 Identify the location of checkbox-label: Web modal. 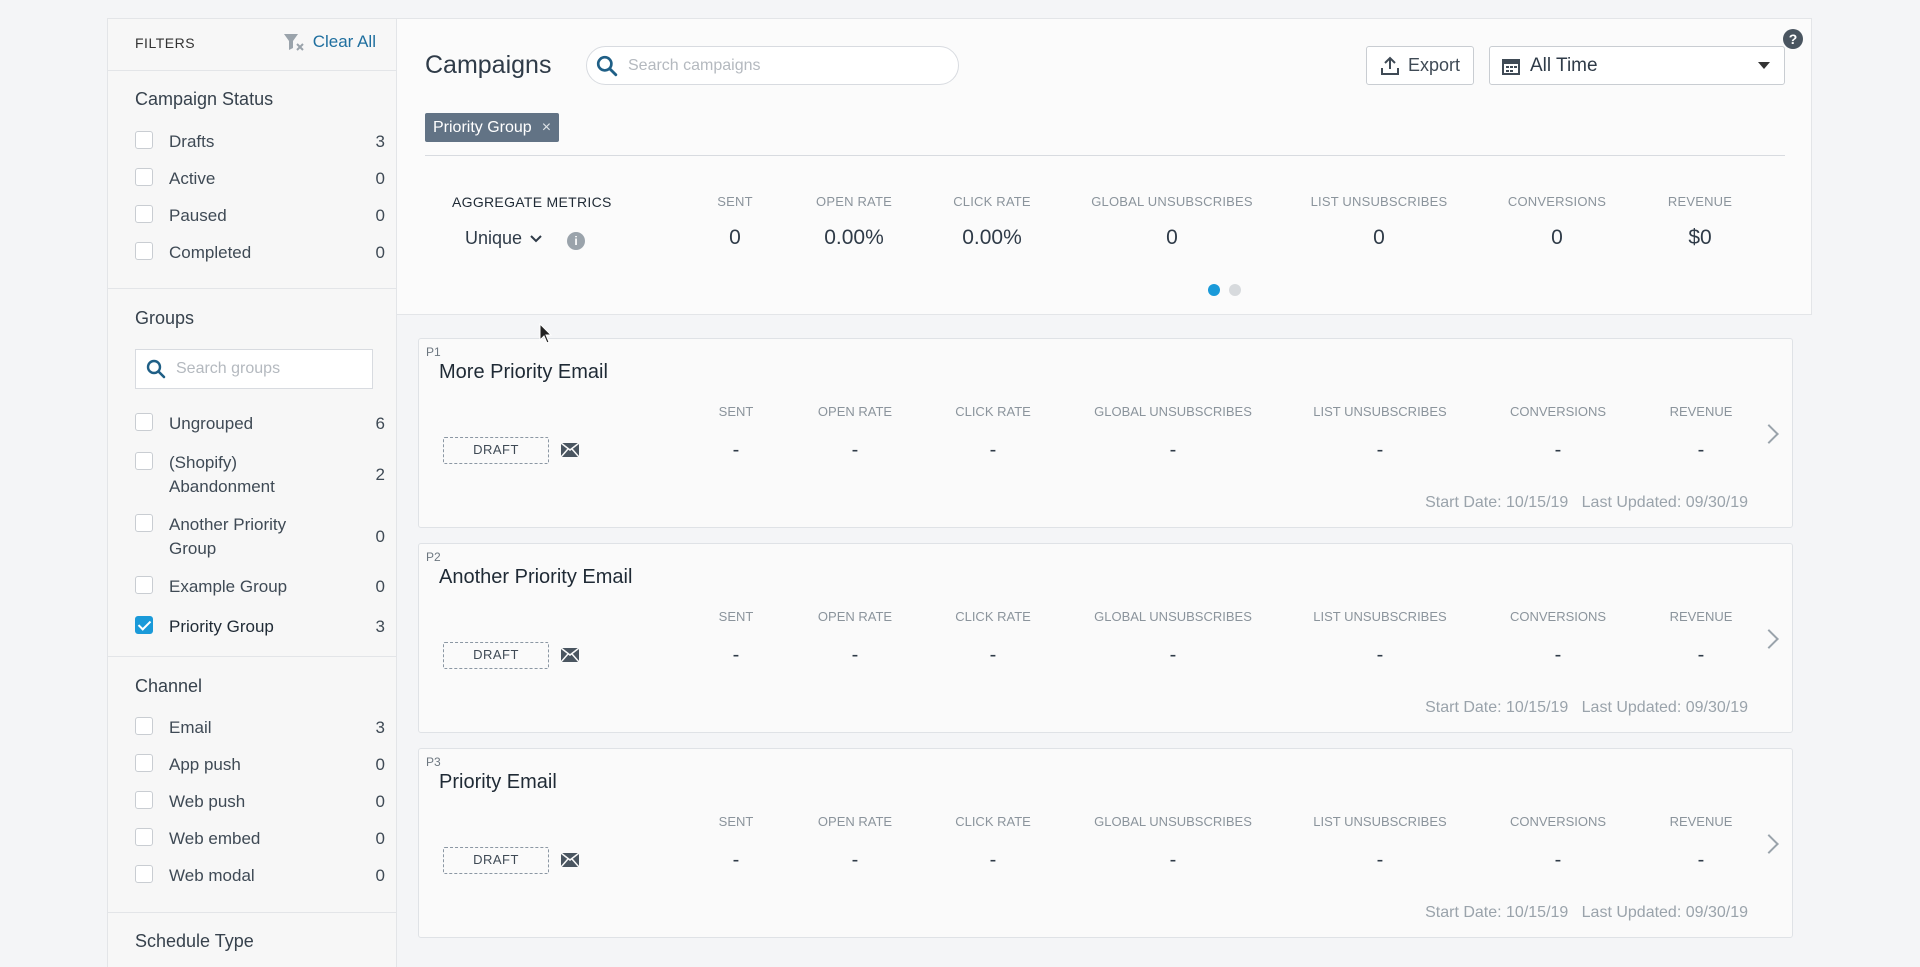
(212, 875).